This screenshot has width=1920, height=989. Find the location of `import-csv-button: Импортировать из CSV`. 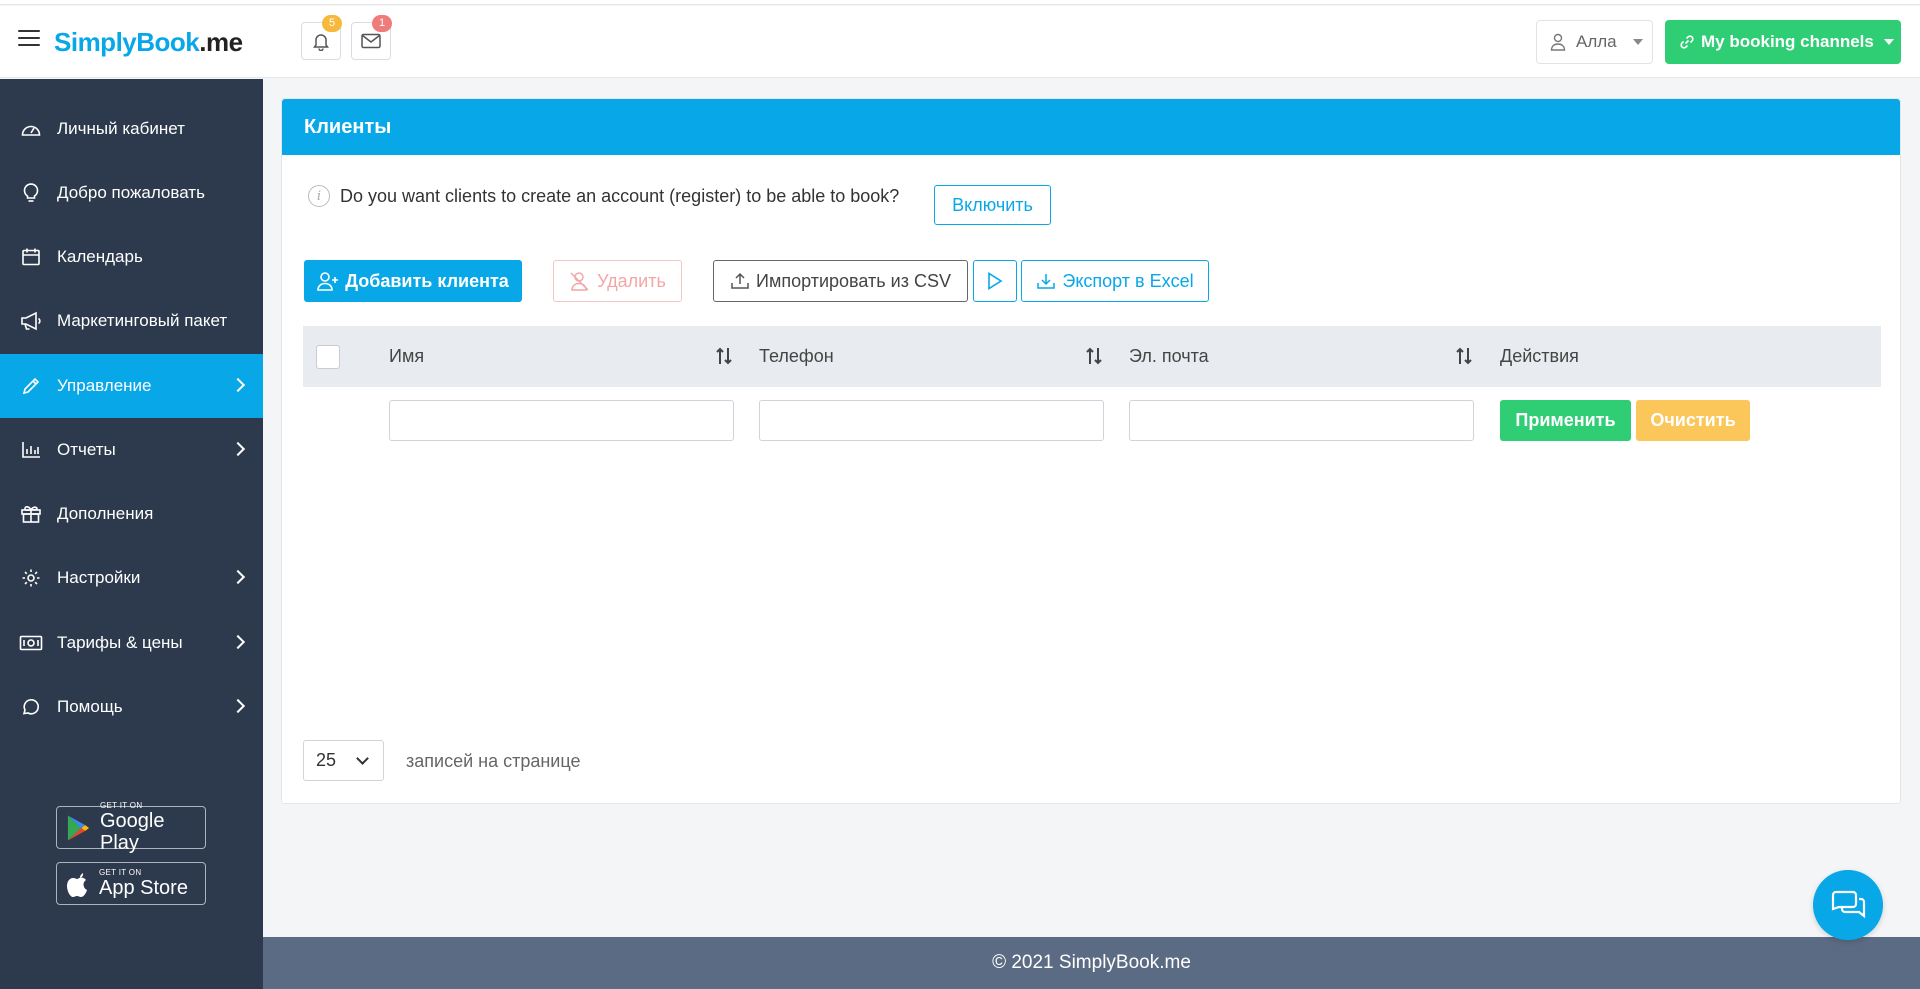

import-csv-button: Импортировать из CSV is located at coordinates (840, 281).